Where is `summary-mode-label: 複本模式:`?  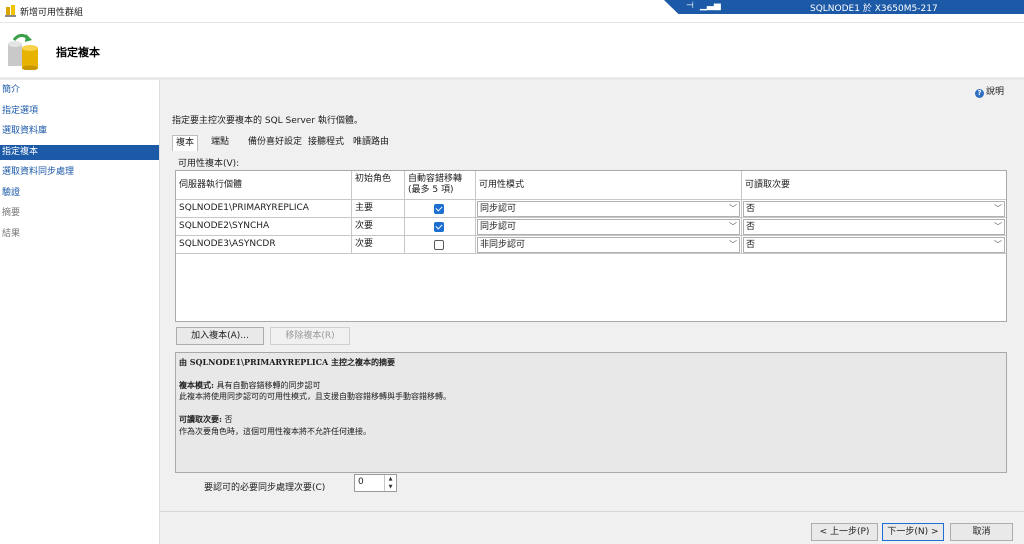 summary-mode-label: 複本模式: is located at coordinates (196, 385).